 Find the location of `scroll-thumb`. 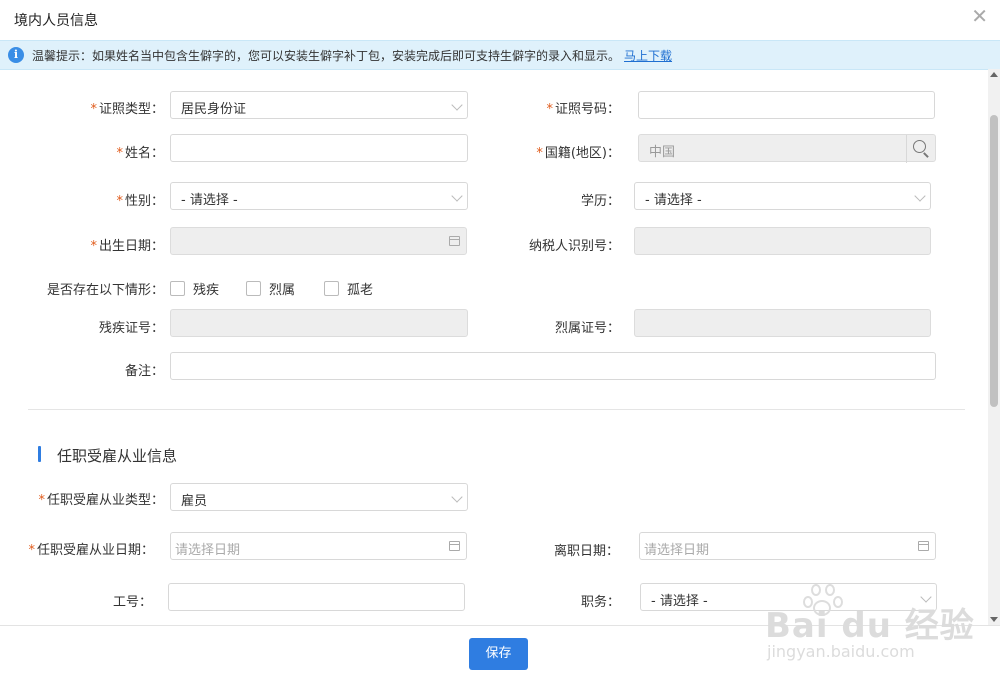

scroll-thumb is located at coordinates (994, 261).